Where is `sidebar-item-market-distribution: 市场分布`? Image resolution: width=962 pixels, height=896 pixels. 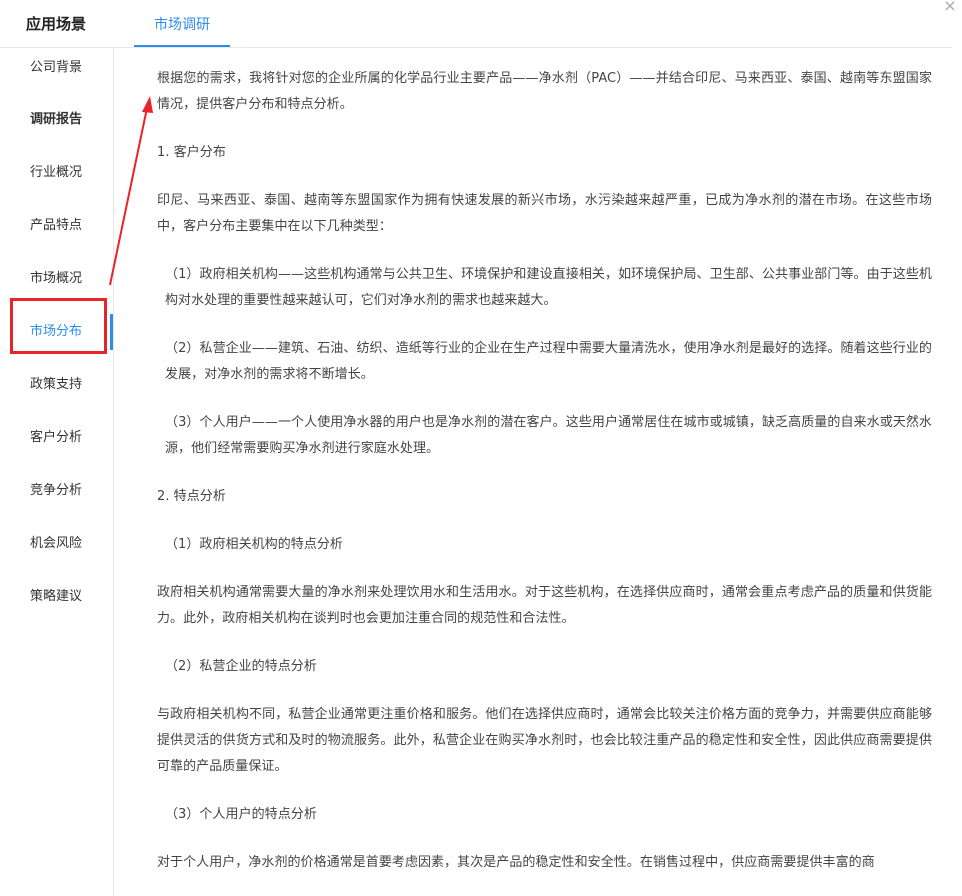 sidebar-item-market-distribution: 市场分布 is located at coordinates (56, 332).